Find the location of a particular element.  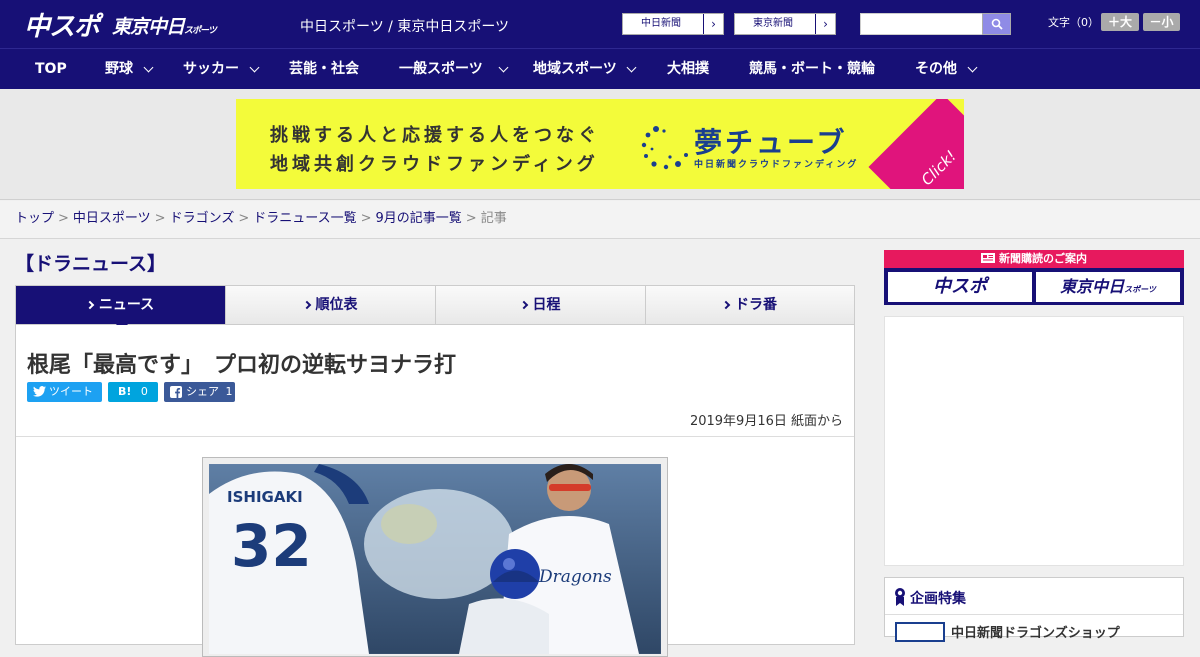

nav-label: 地域スポーツ is located at coordinates (575, 69).